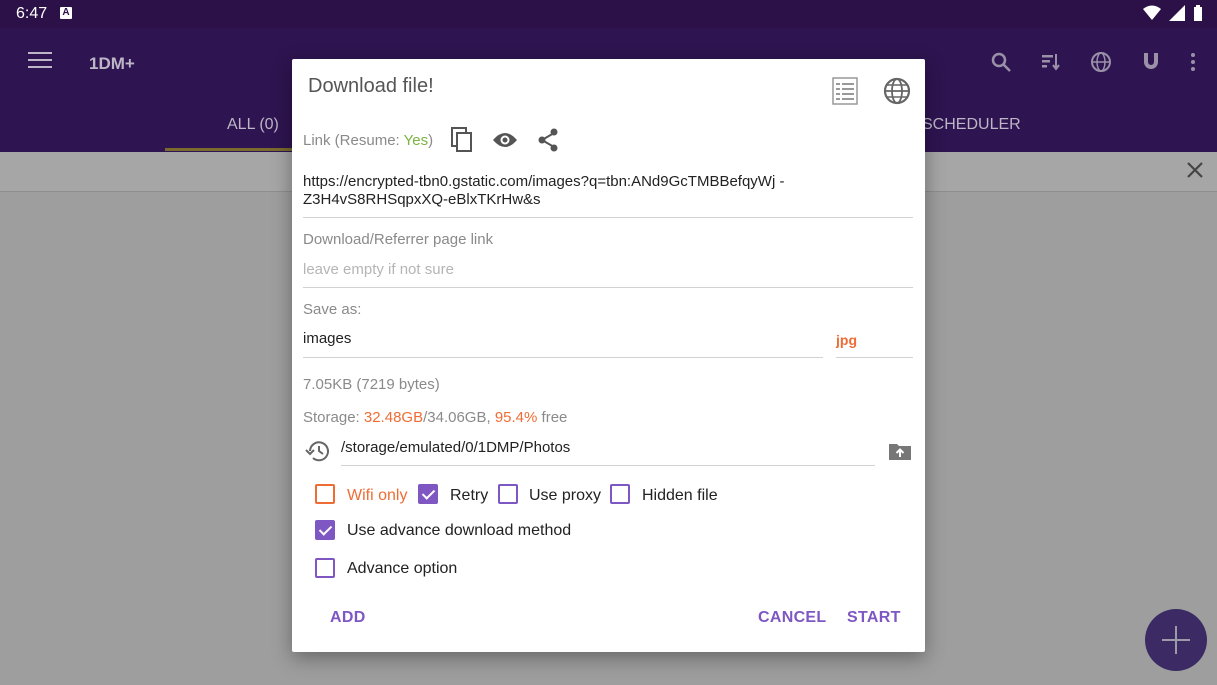 The image size is (1217, 685). I want to click on wifi-only-label: Wifi only, so click(377, 495).